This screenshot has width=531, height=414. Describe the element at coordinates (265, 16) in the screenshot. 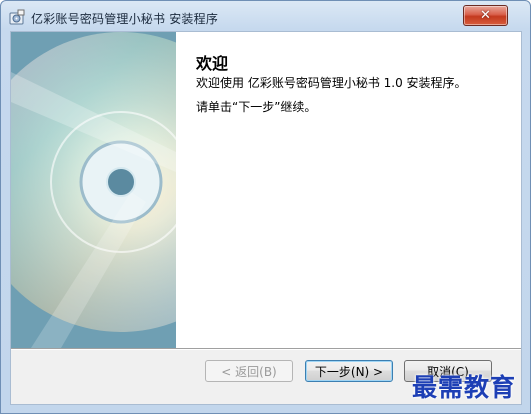

I see `title-bar: 亿彩账号密码管理小秘书 安装程序 ✕` at that location.